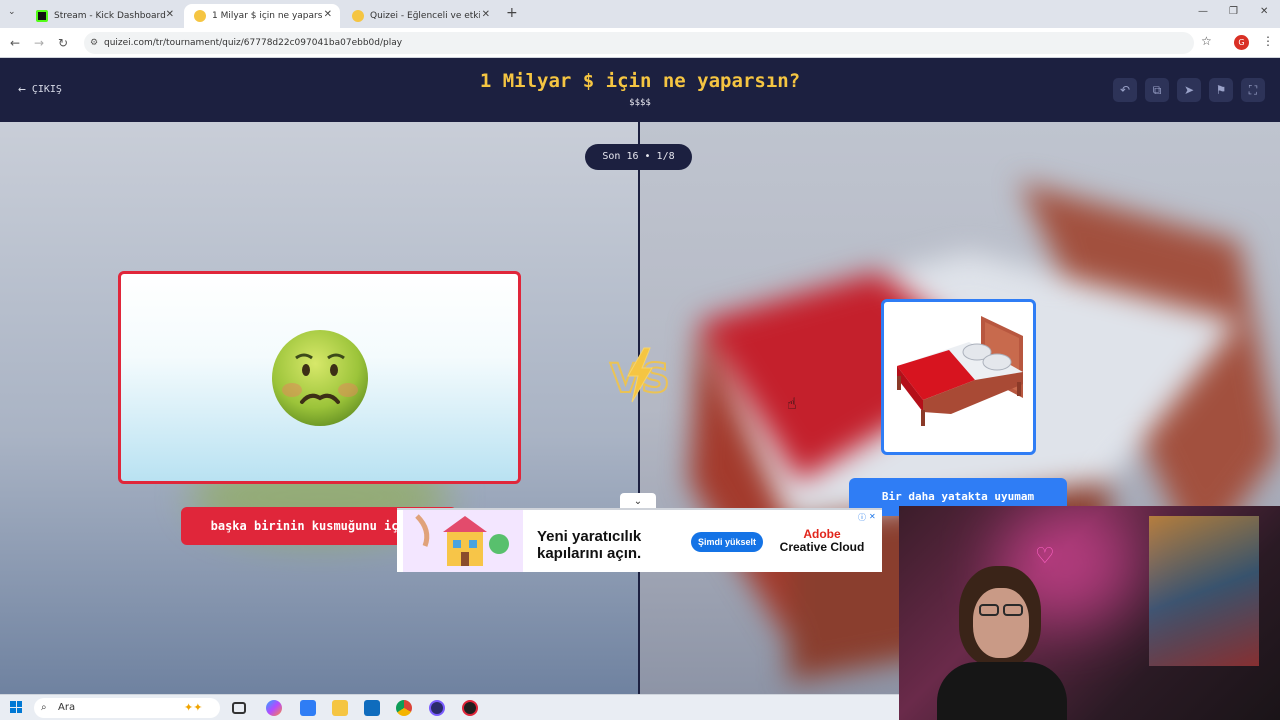 Image resolution: width=1280 pixels, height=720 pixels. I want to click on obs-icon, so click(437, 708).